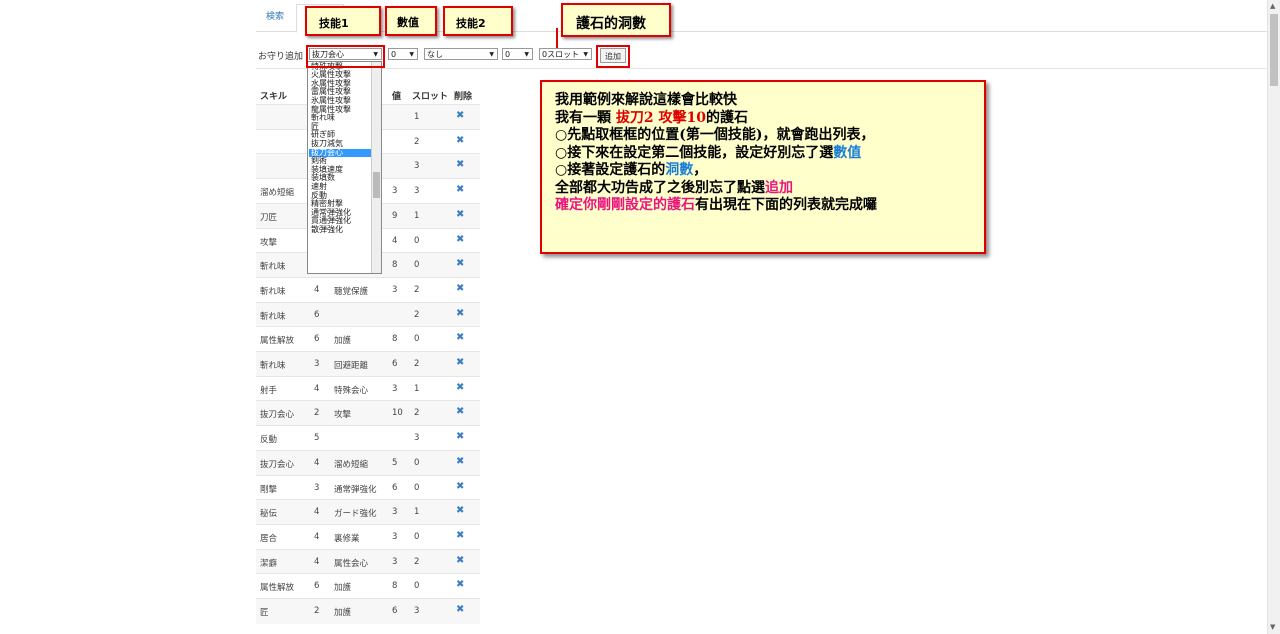  What do you see at coordinates (376, 185) in the screenshot?
I see `dropdown-scroll-thumb` at bounding box center [376, 185].